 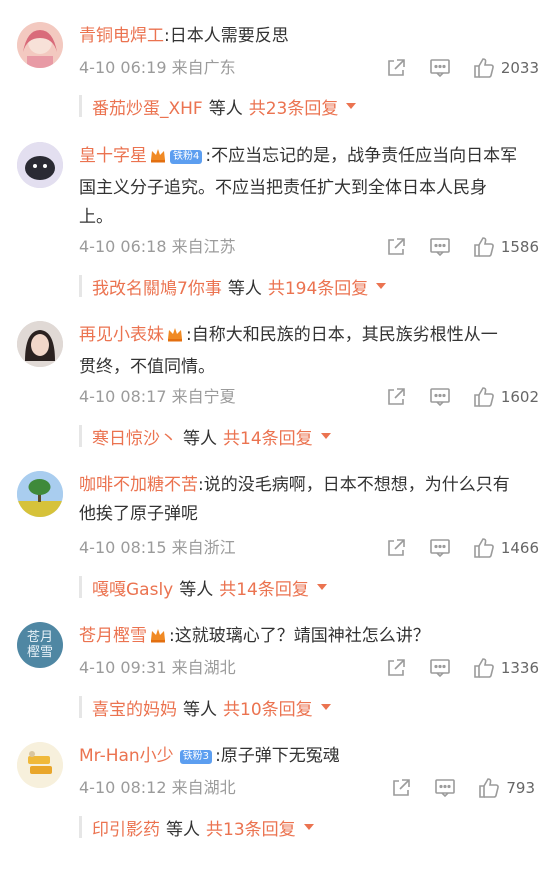 I want to click on like-count: 1336, so click(x=519, y=668).